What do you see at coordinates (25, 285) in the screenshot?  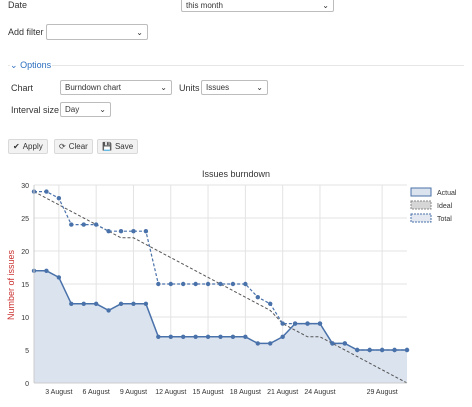 I see `y-tick-label: 15` at bounding box center [25, 285].